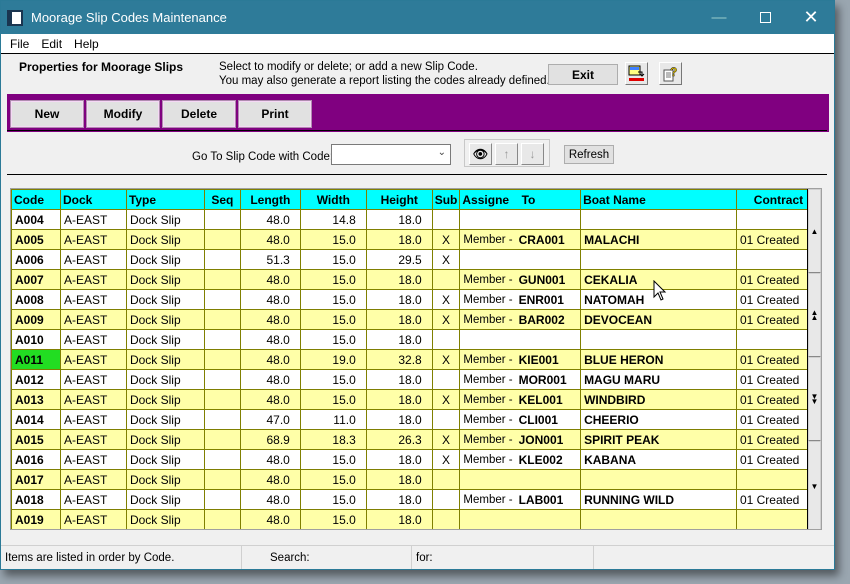 The width and height of the screenshot is (850, 584). I want to click on code-cell: A006, so click(36, 259).